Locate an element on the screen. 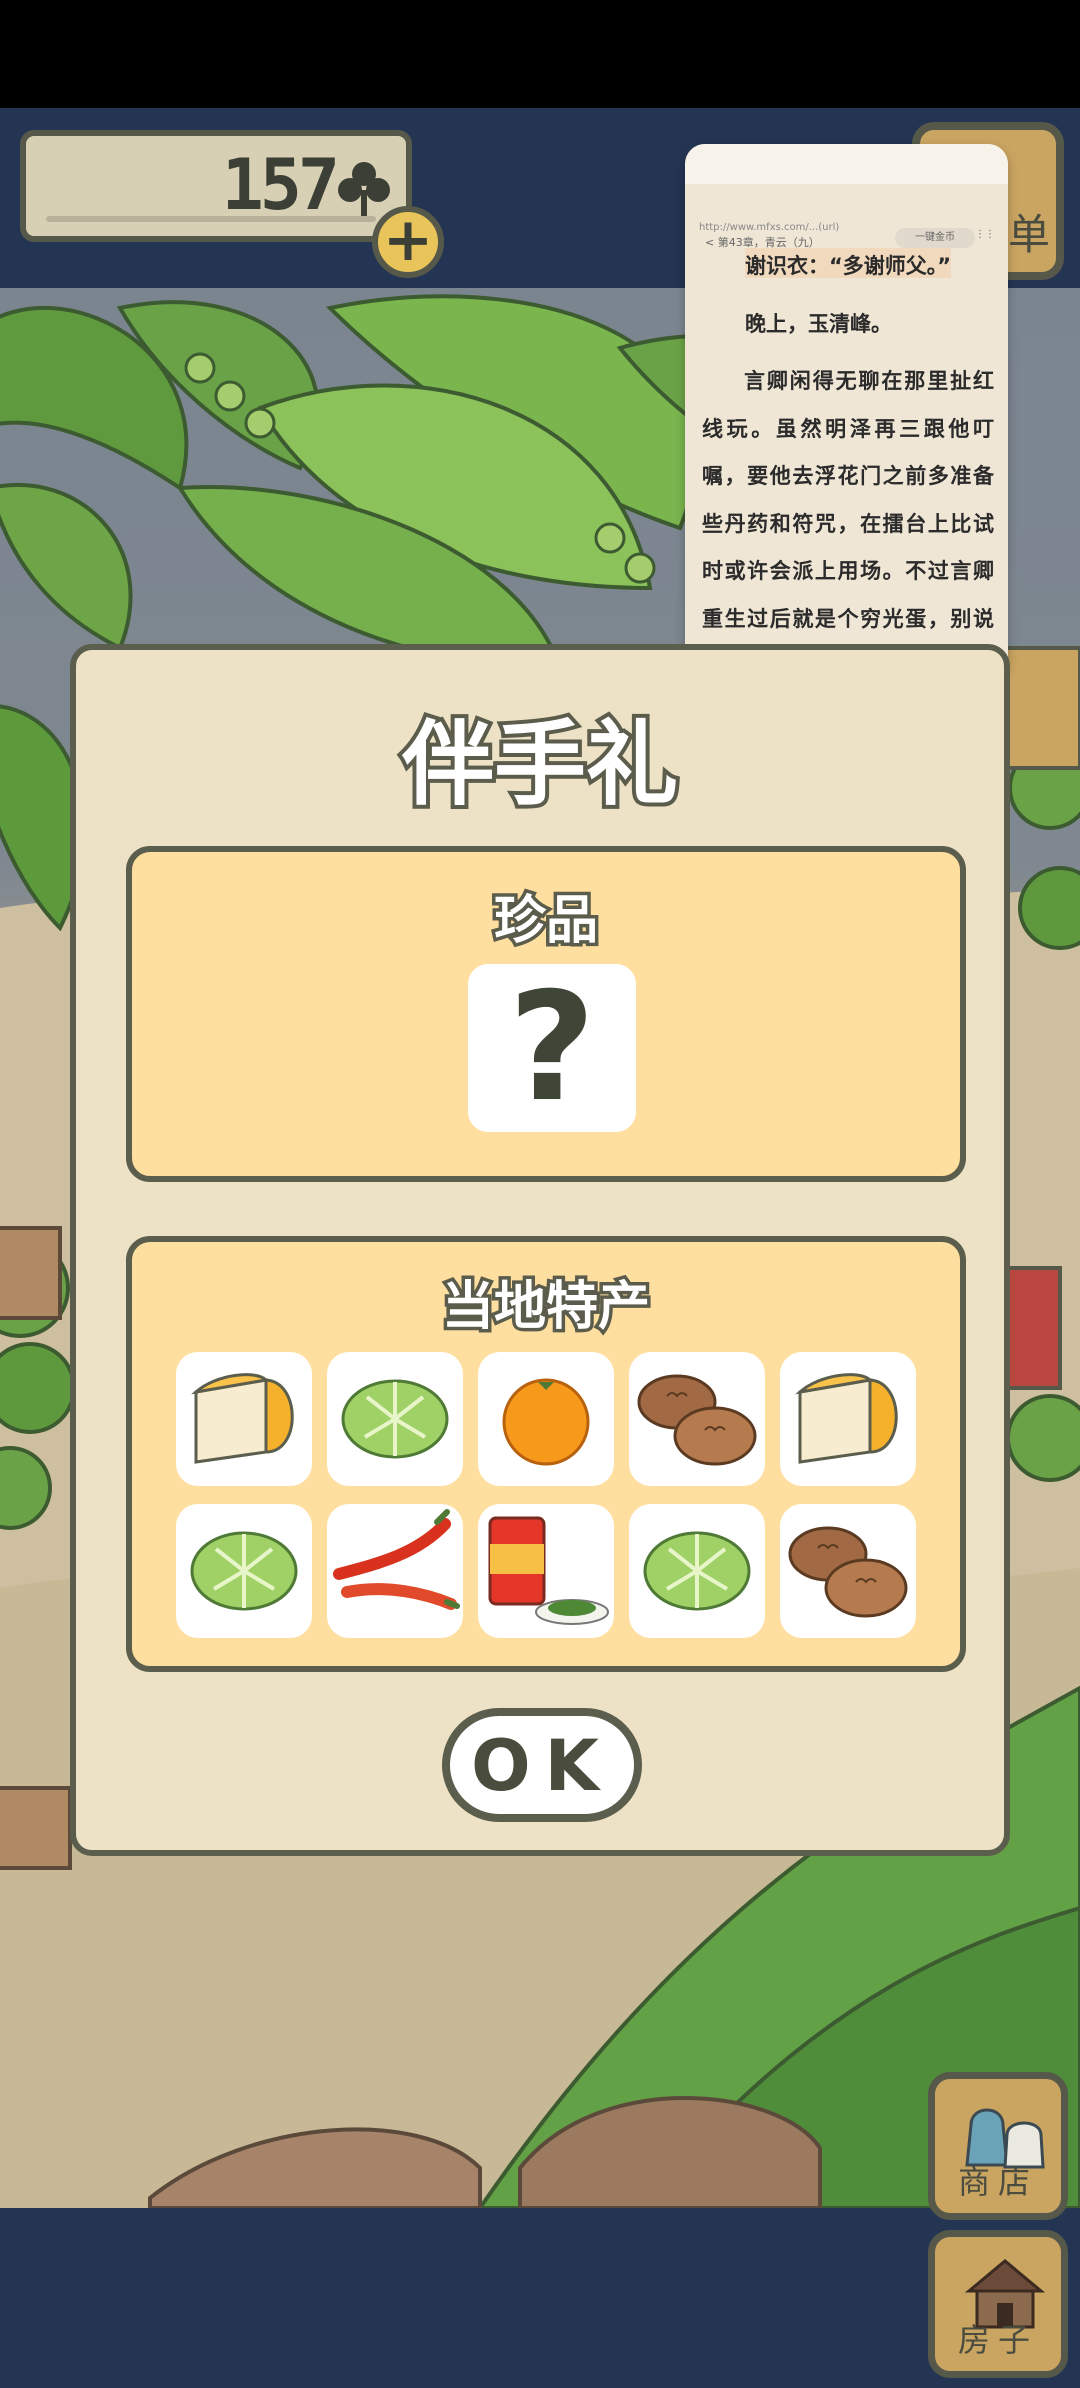 This screenshot has width=1080, height=2388. reader-header-strip is located at coordinates (846, 164).